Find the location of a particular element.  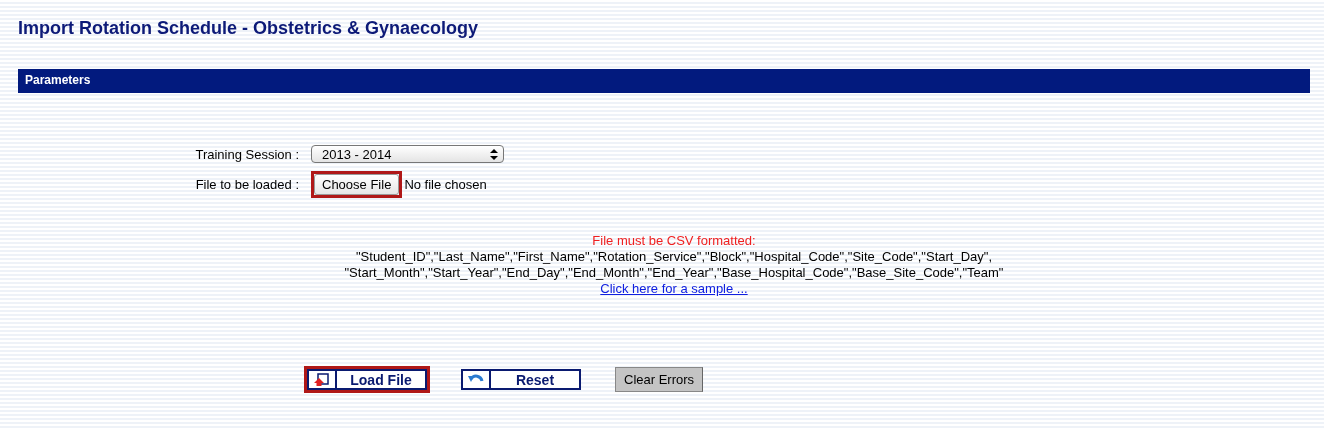

format-warning: File must be CSV formatted: is located at coordinates (674, 241).